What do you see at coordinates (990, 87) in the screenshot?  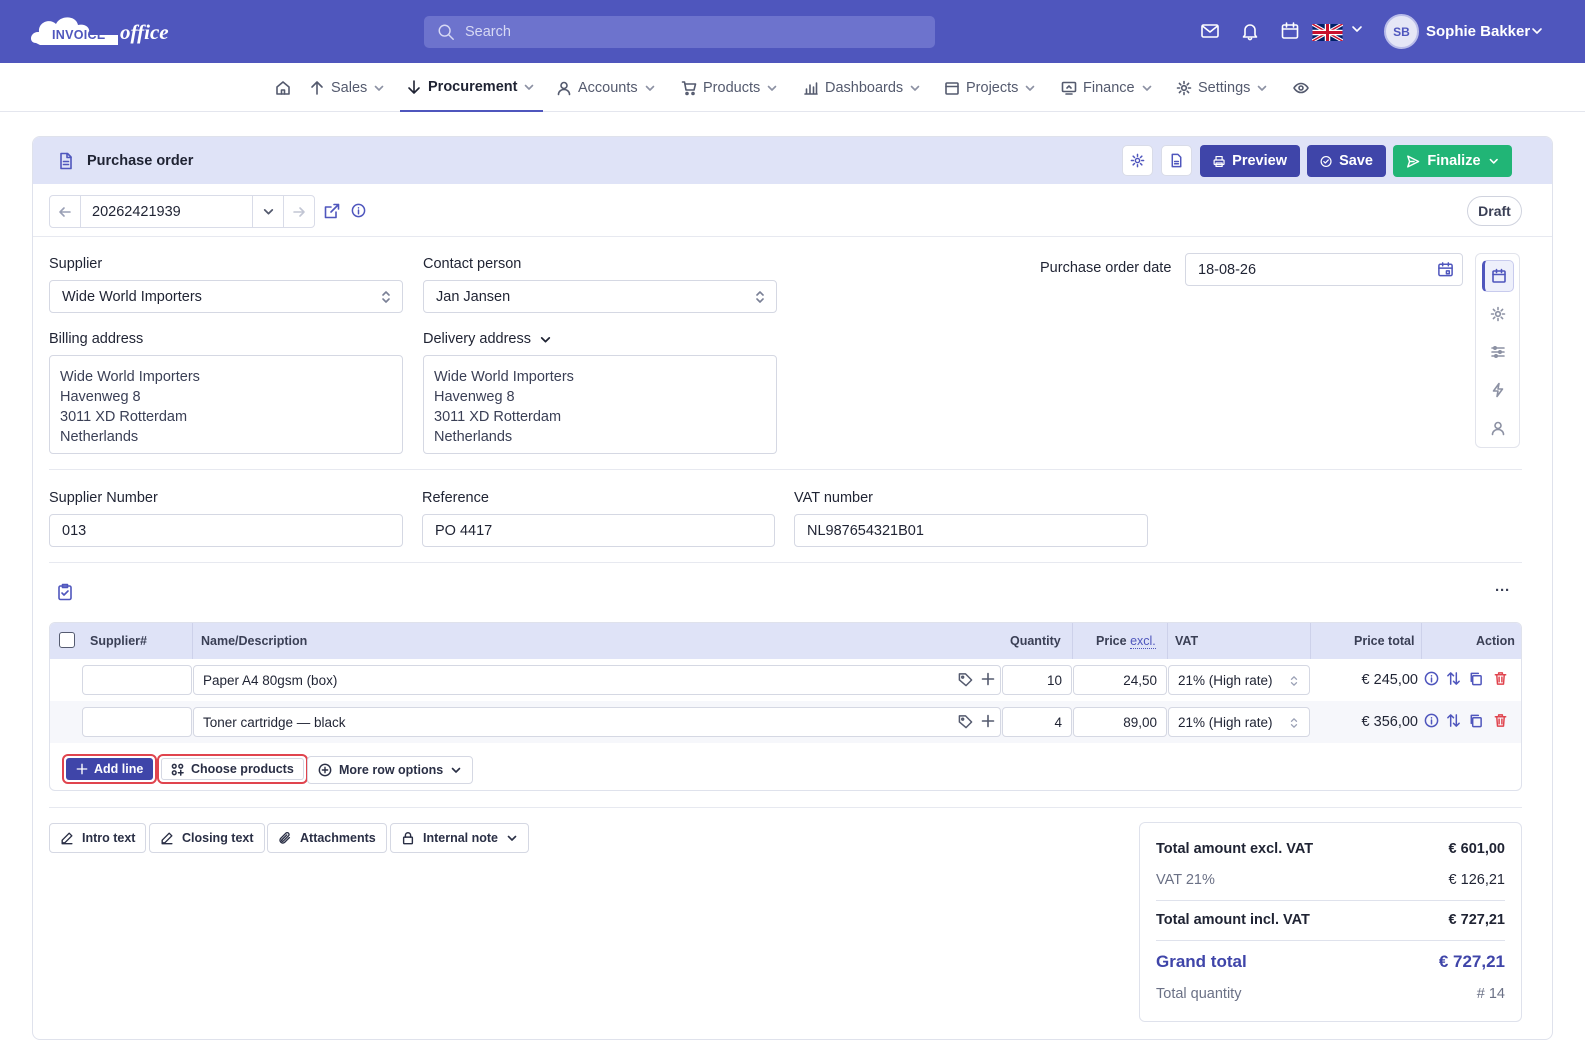 I see `nav-projects: Projects` at bounding box center [990, 87].